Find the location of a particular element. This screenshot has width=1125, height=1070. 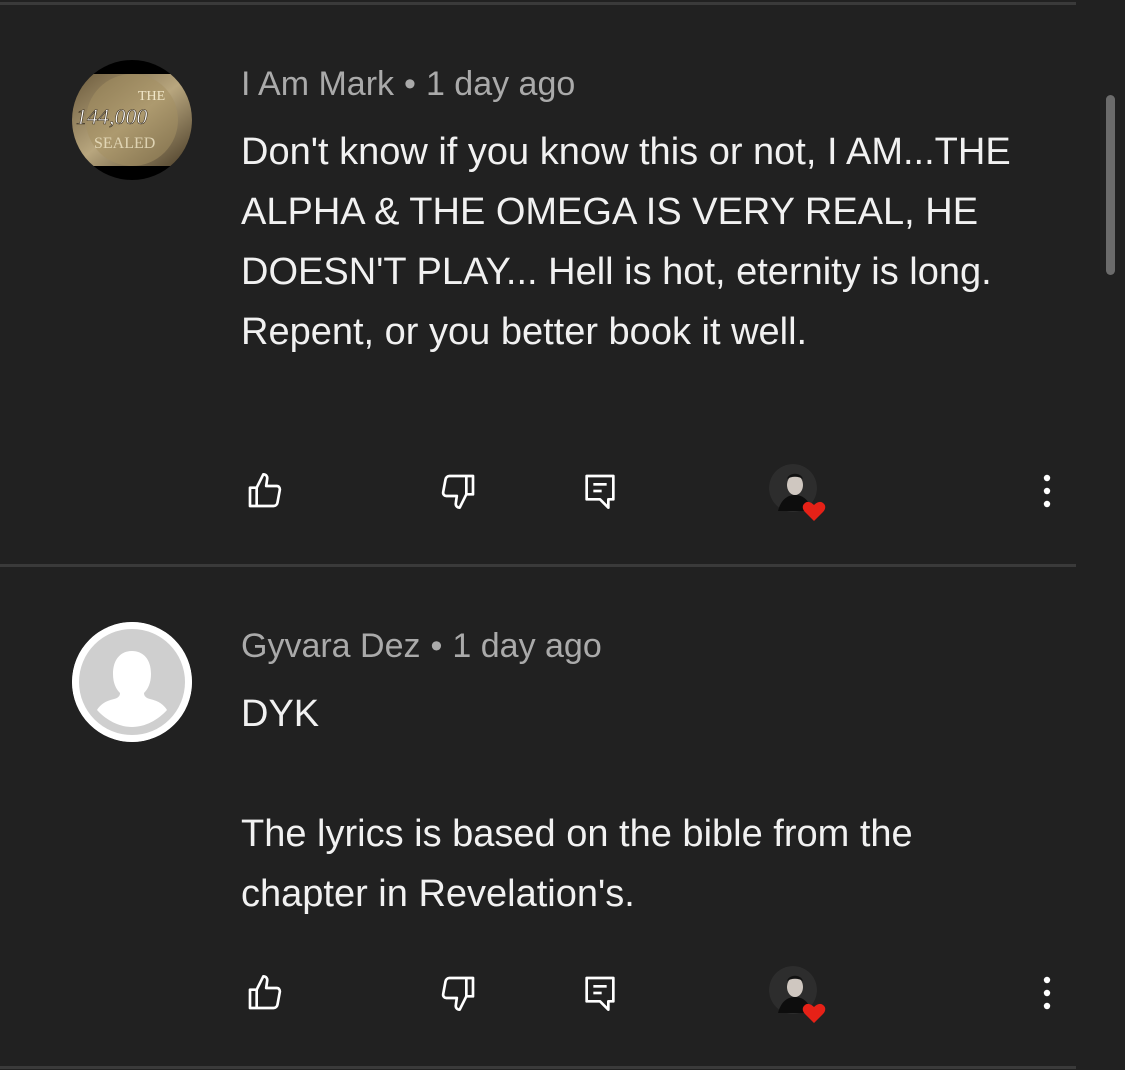

scrollbar is located at coordinates (1110, 185).